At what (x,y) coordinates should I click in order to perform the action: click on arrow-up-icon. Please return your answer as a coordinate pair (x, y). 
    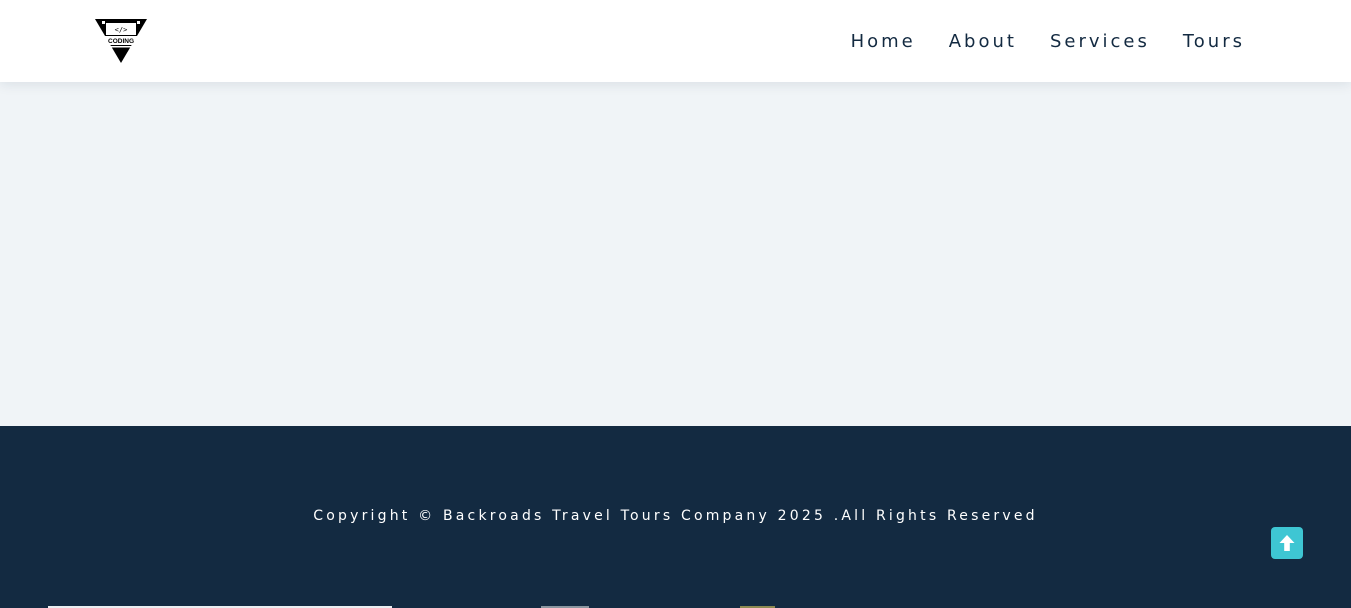
    Looking at the image, I should click on (1287, 543).